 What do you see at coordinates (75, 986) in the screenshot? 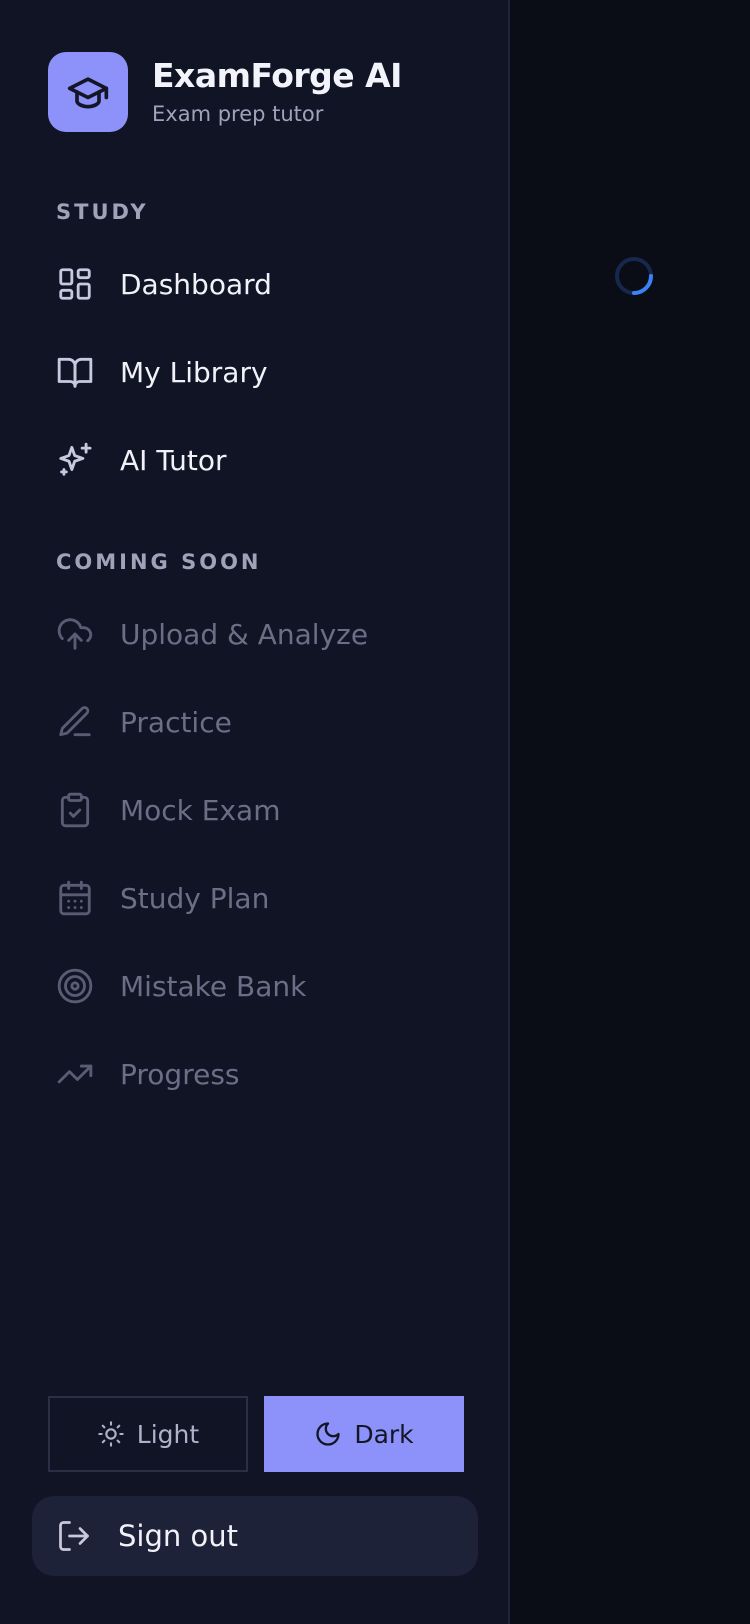
I see `target-icon` at bounding box center [75, 986].